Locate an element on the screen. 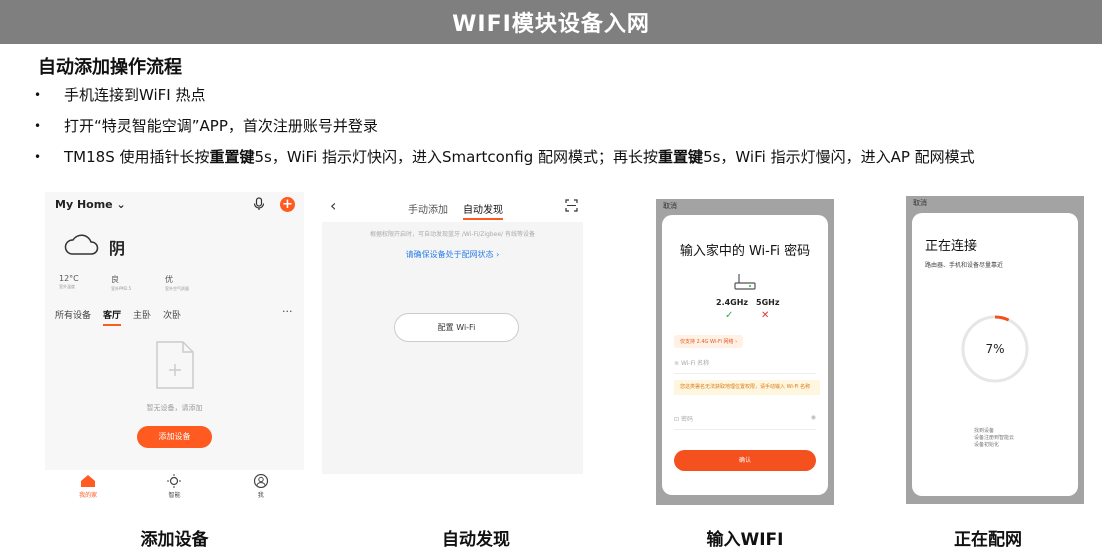 Image resolution: width=1102 pixels, height=559 pixels. home-selector: My Home ⌄ is located at coordinates (90, 204).